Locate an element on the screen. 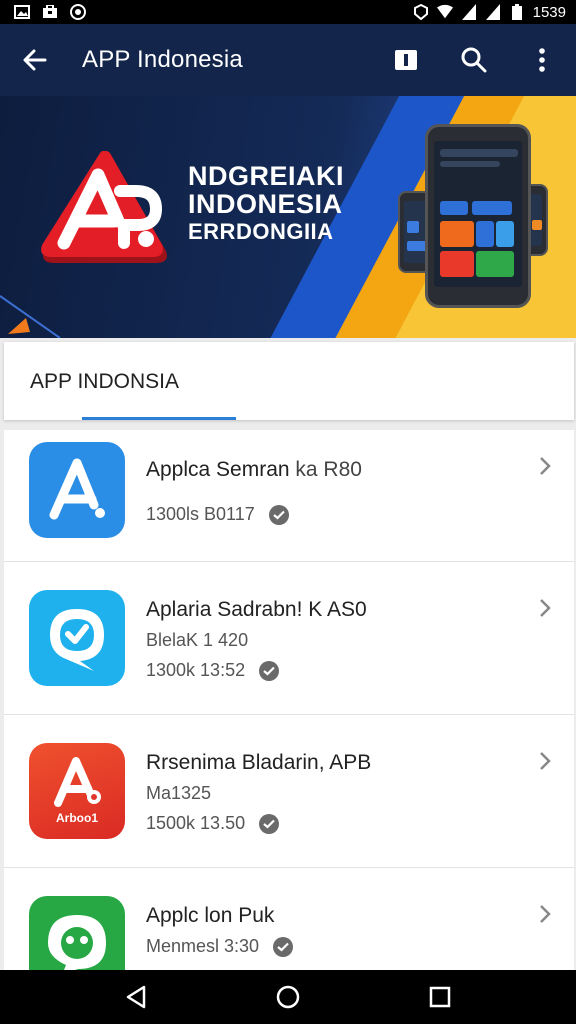  chat-icon is located at coordinates (77, 933).